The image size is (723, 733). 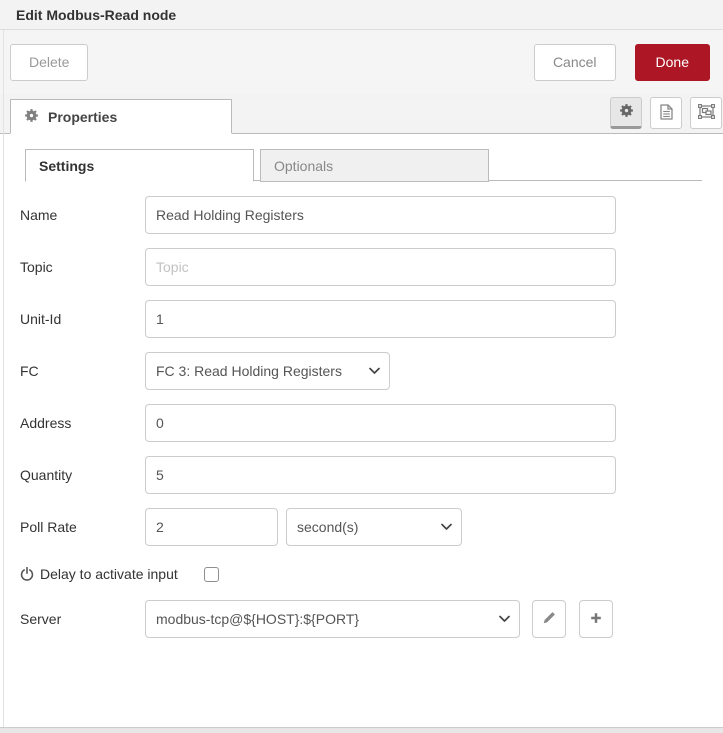 I want to click on edit-server-button, so click(x=549, y=619).